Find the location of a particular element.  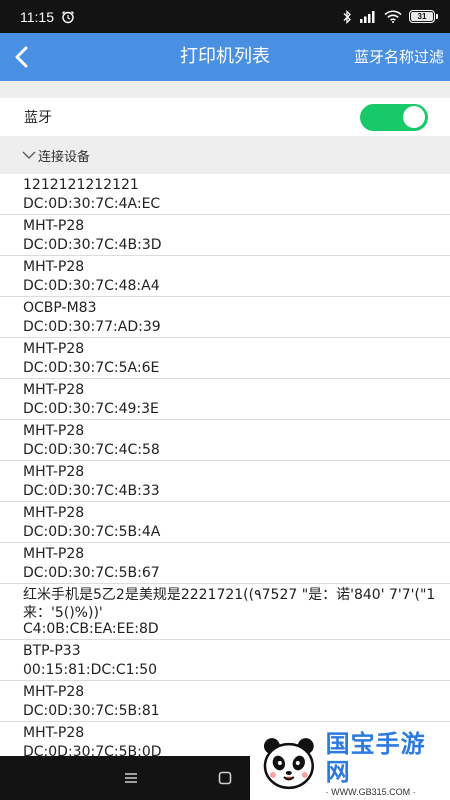

app-bar: 打印机列表 蓝牙名称过滤 is located at coordinates (225, 57).